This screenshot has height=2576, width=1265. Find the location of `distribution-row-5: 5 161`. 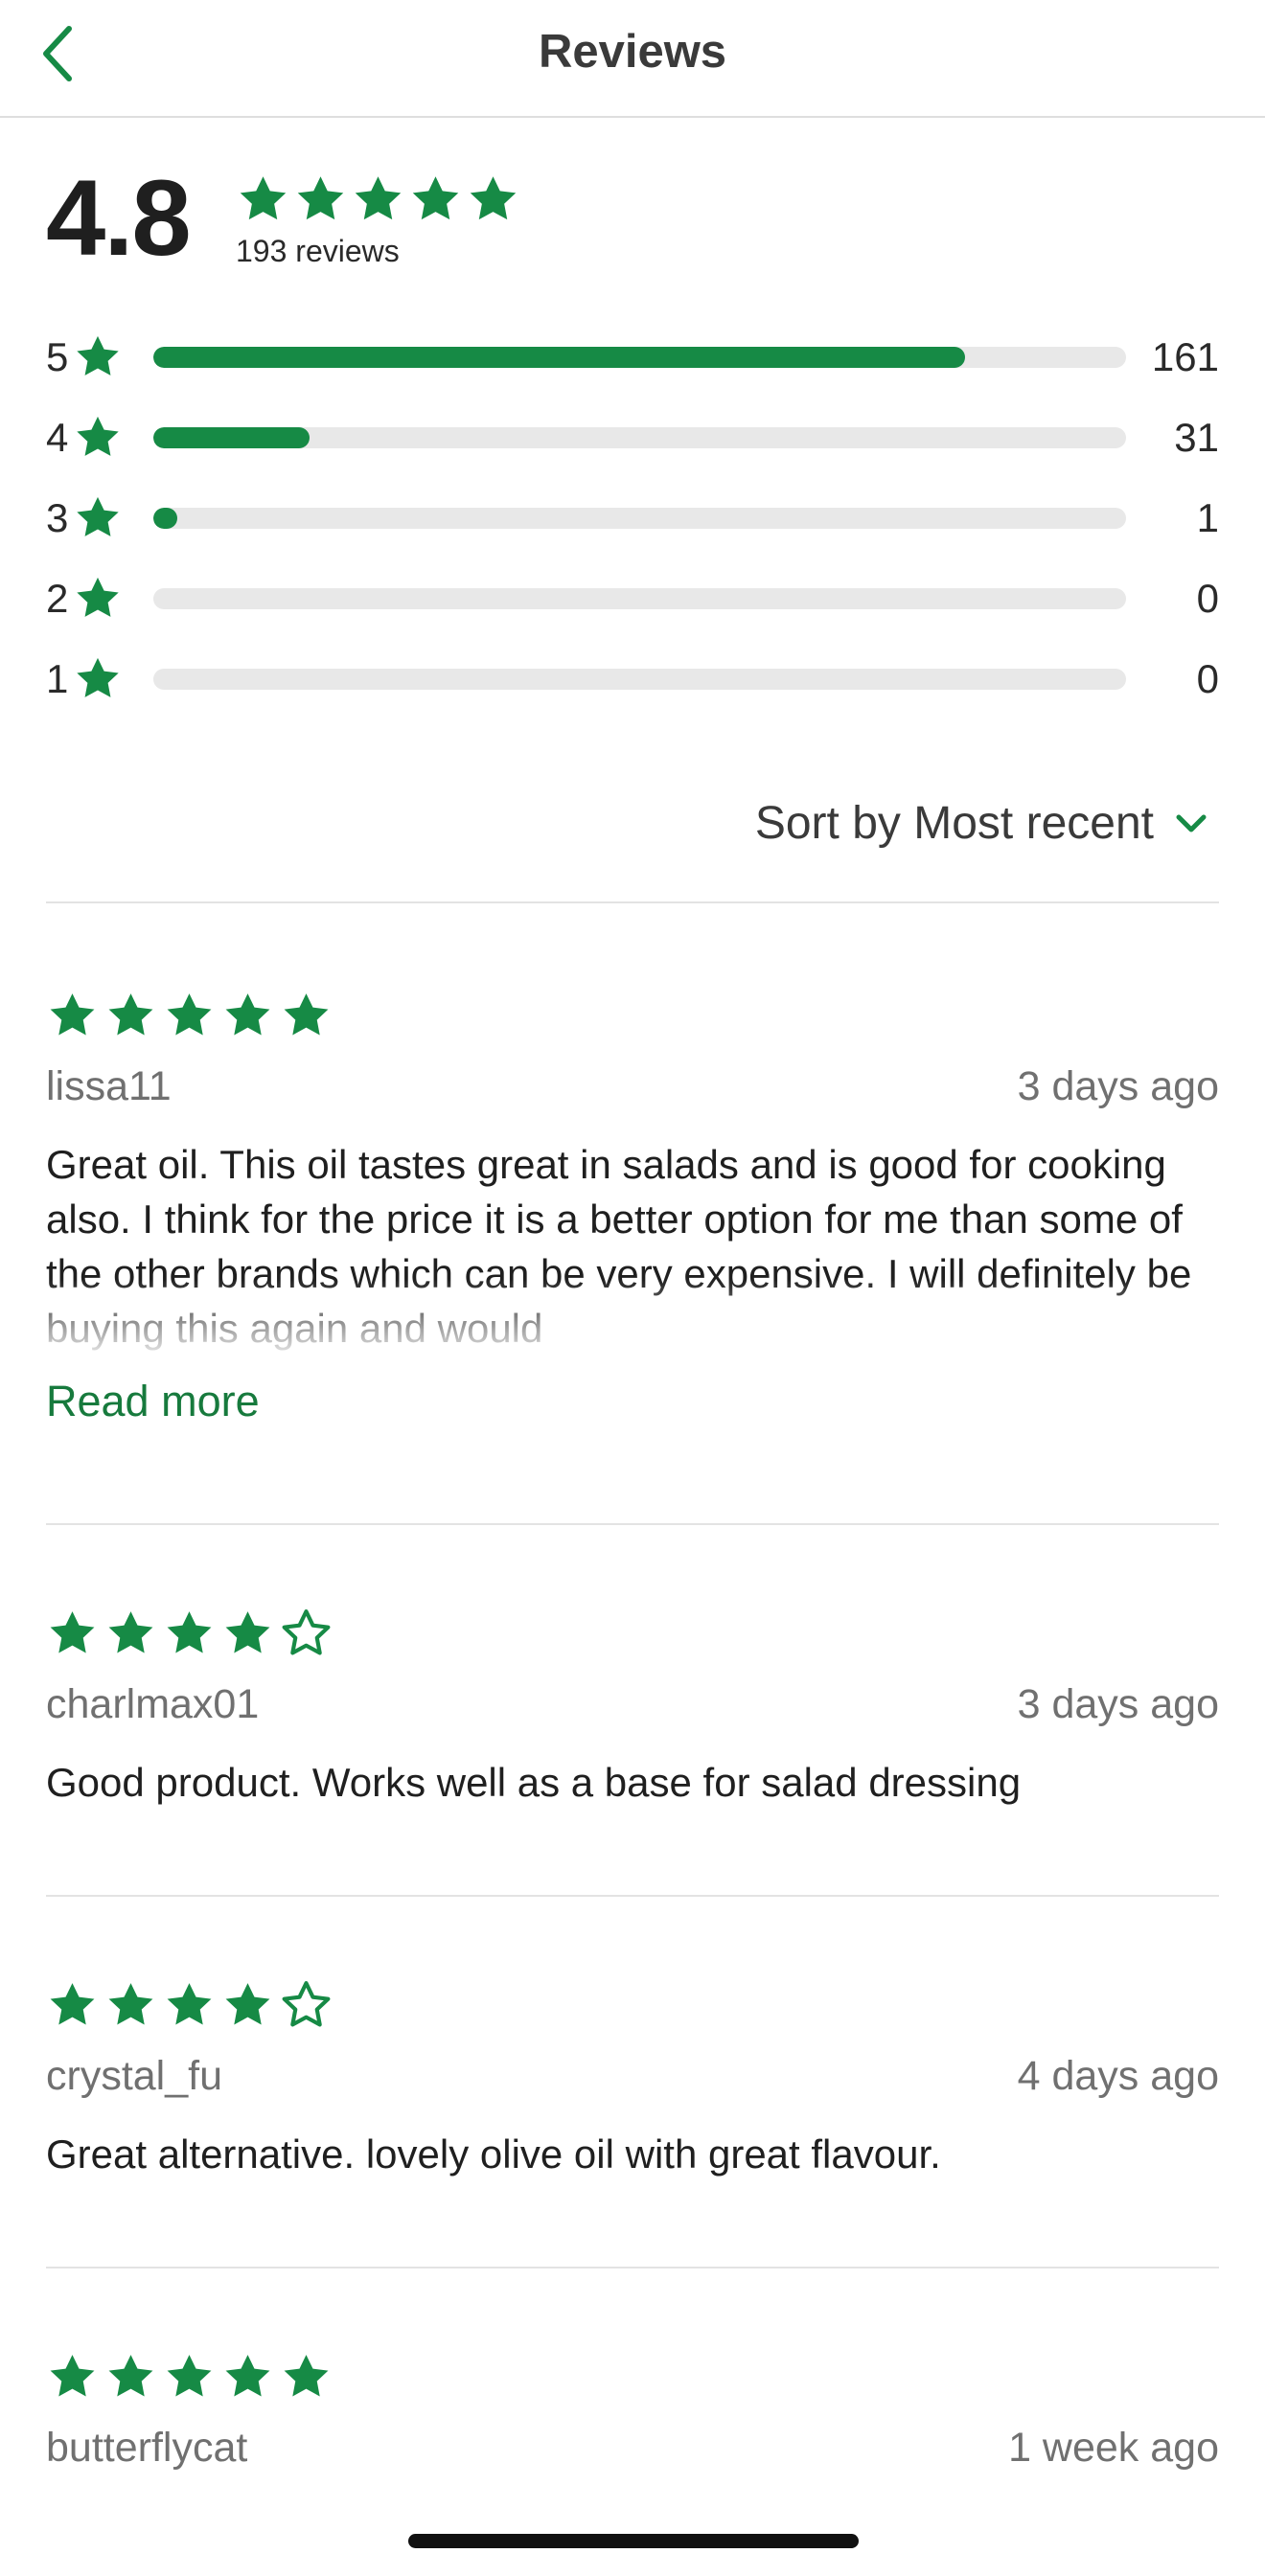

distribution-row-5: 5 161 is located at coordinates (632, 358).